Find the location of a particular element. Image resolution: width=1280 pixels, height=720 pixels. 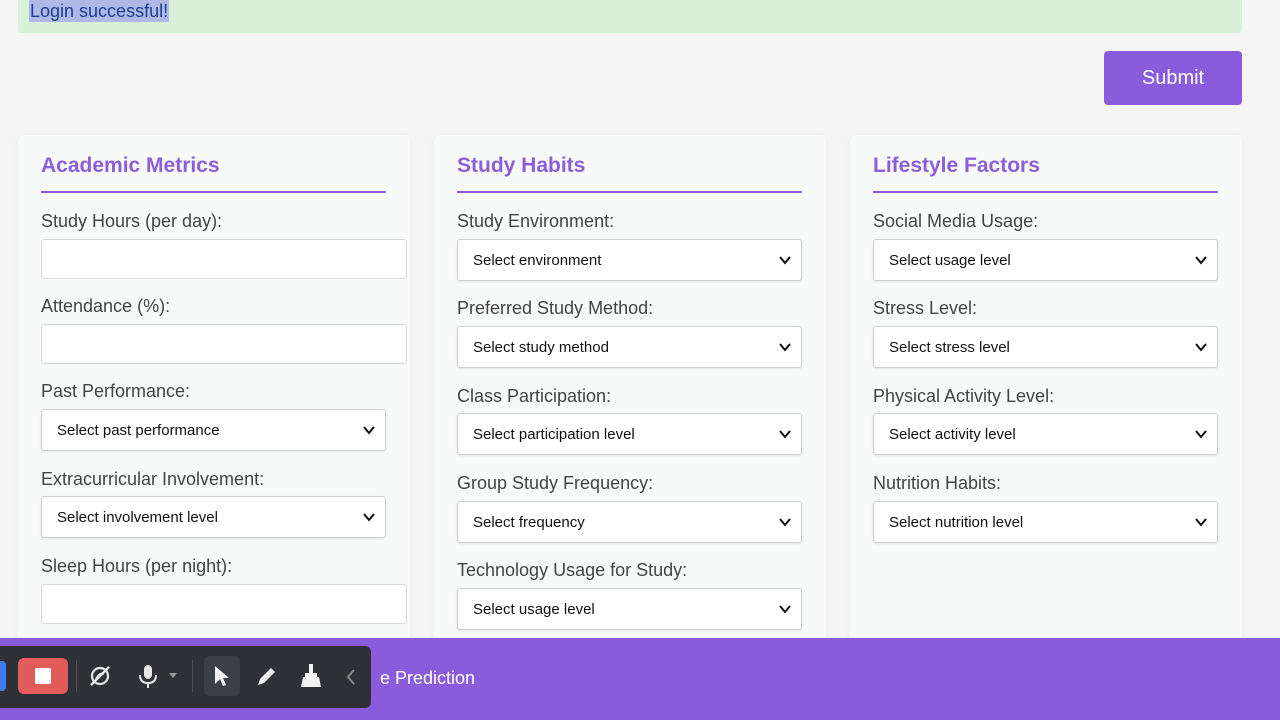

stop-icon is located at coordinates (43, 676).